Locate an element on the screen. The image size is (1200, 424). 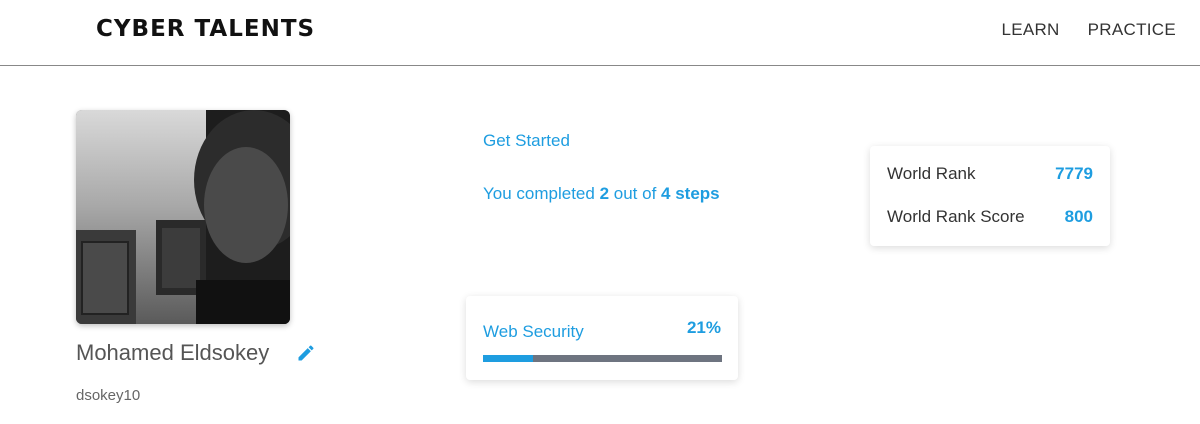
profile-name: Mohamed Eldsokey is located at coordinates (173, 352).